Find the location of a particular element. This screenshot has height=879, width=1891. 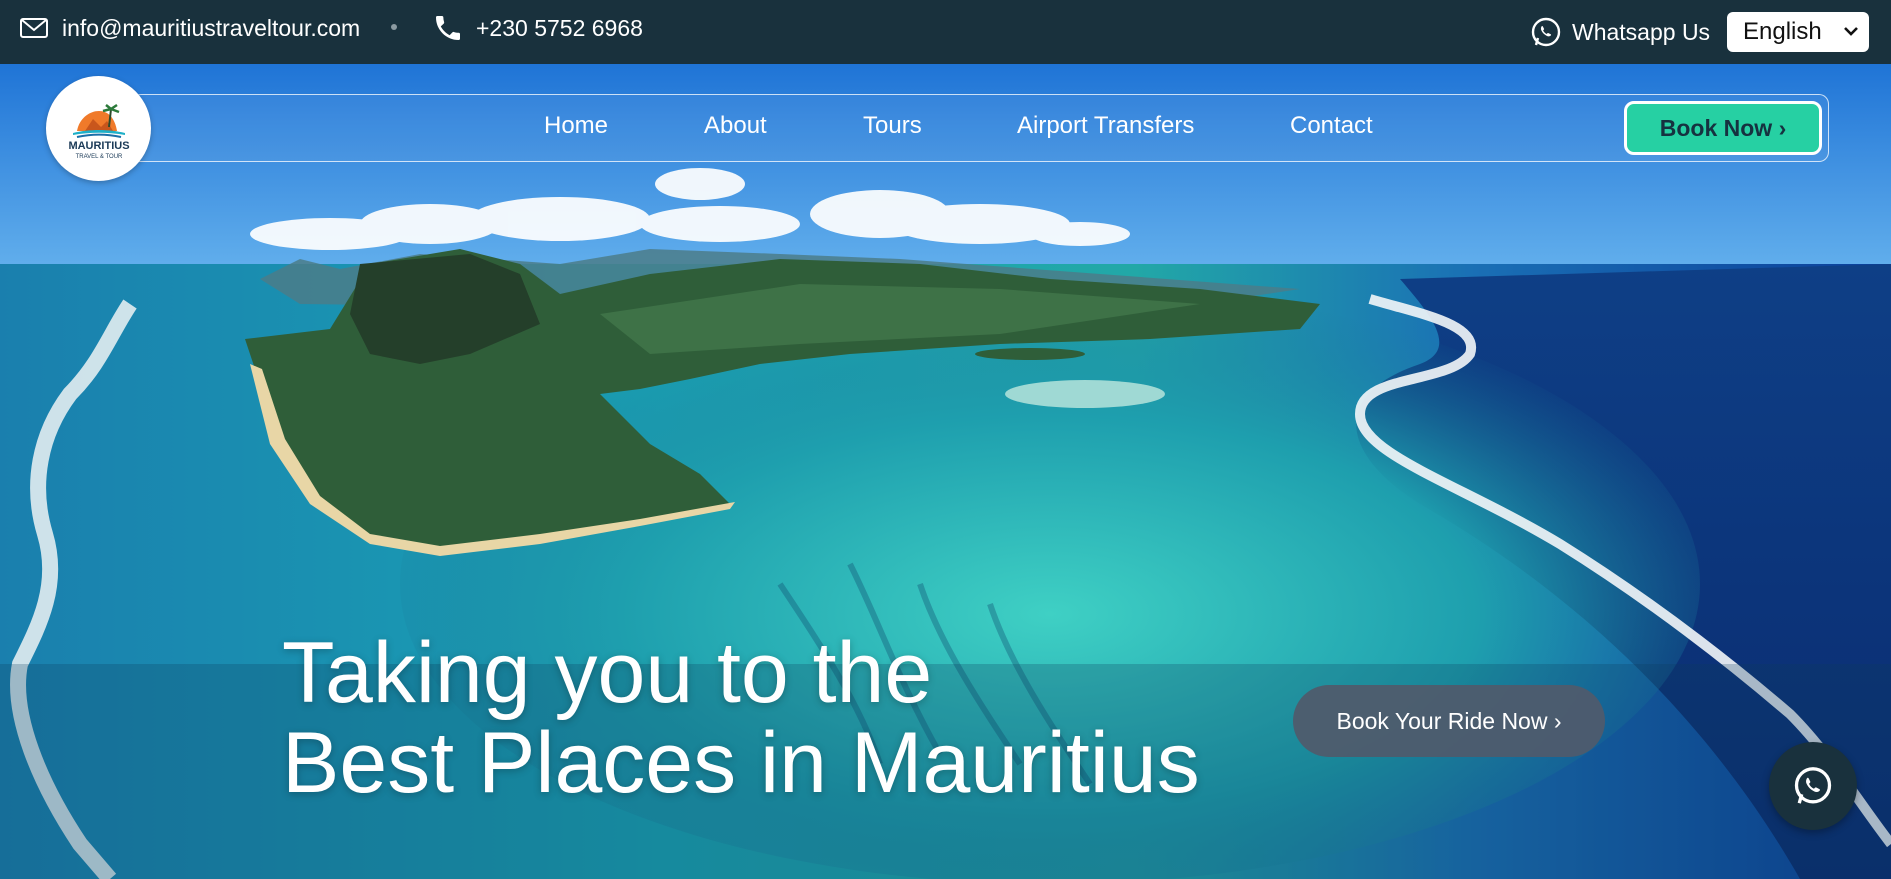

separator-dot is located at coordinates (394, 27).